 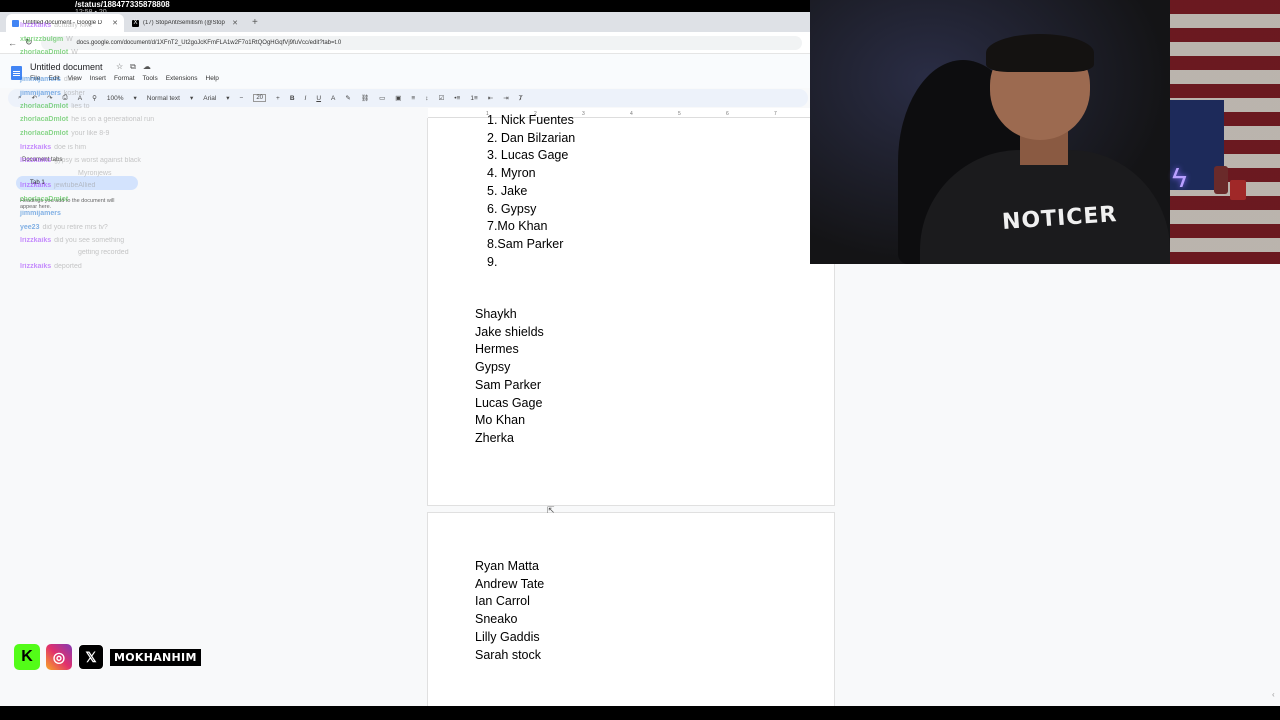 I want to click on increase-indent-icon: ⇥, so click(x=505, y=98).